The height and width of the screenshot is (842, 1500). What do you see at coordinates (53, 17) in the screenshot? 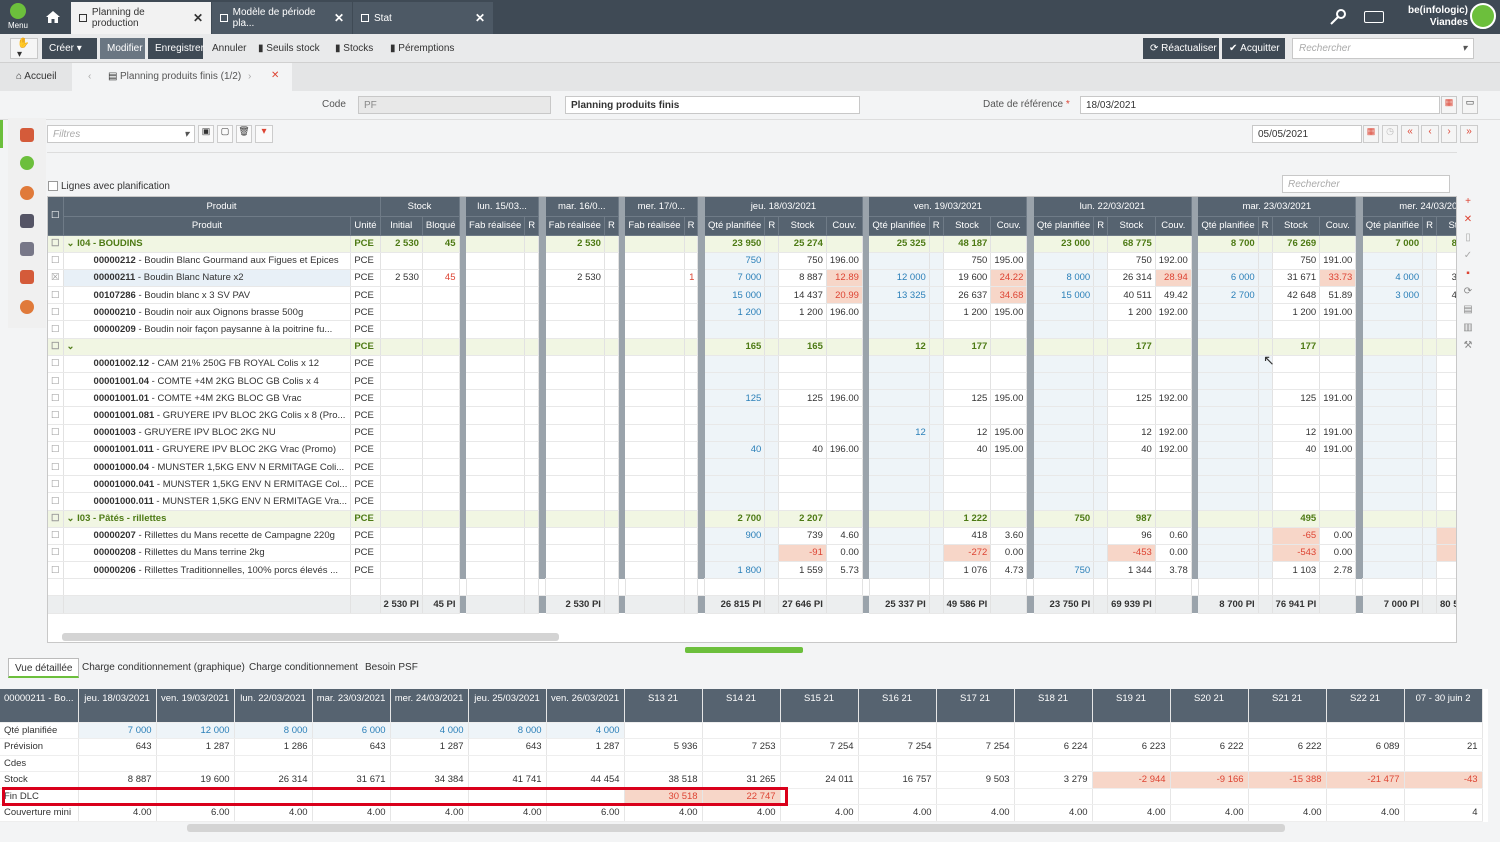
I see `home-icon` at bounding box center [53, 17].